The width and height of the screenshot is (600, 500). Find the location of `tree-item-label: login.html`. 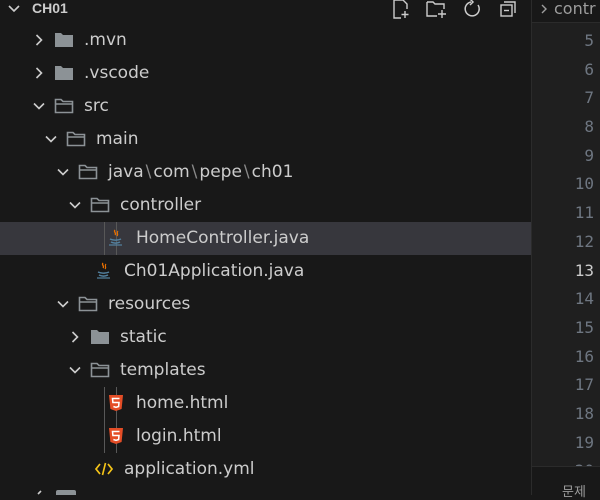

tree-item-label: login.html is located at coordinates (179, 436).